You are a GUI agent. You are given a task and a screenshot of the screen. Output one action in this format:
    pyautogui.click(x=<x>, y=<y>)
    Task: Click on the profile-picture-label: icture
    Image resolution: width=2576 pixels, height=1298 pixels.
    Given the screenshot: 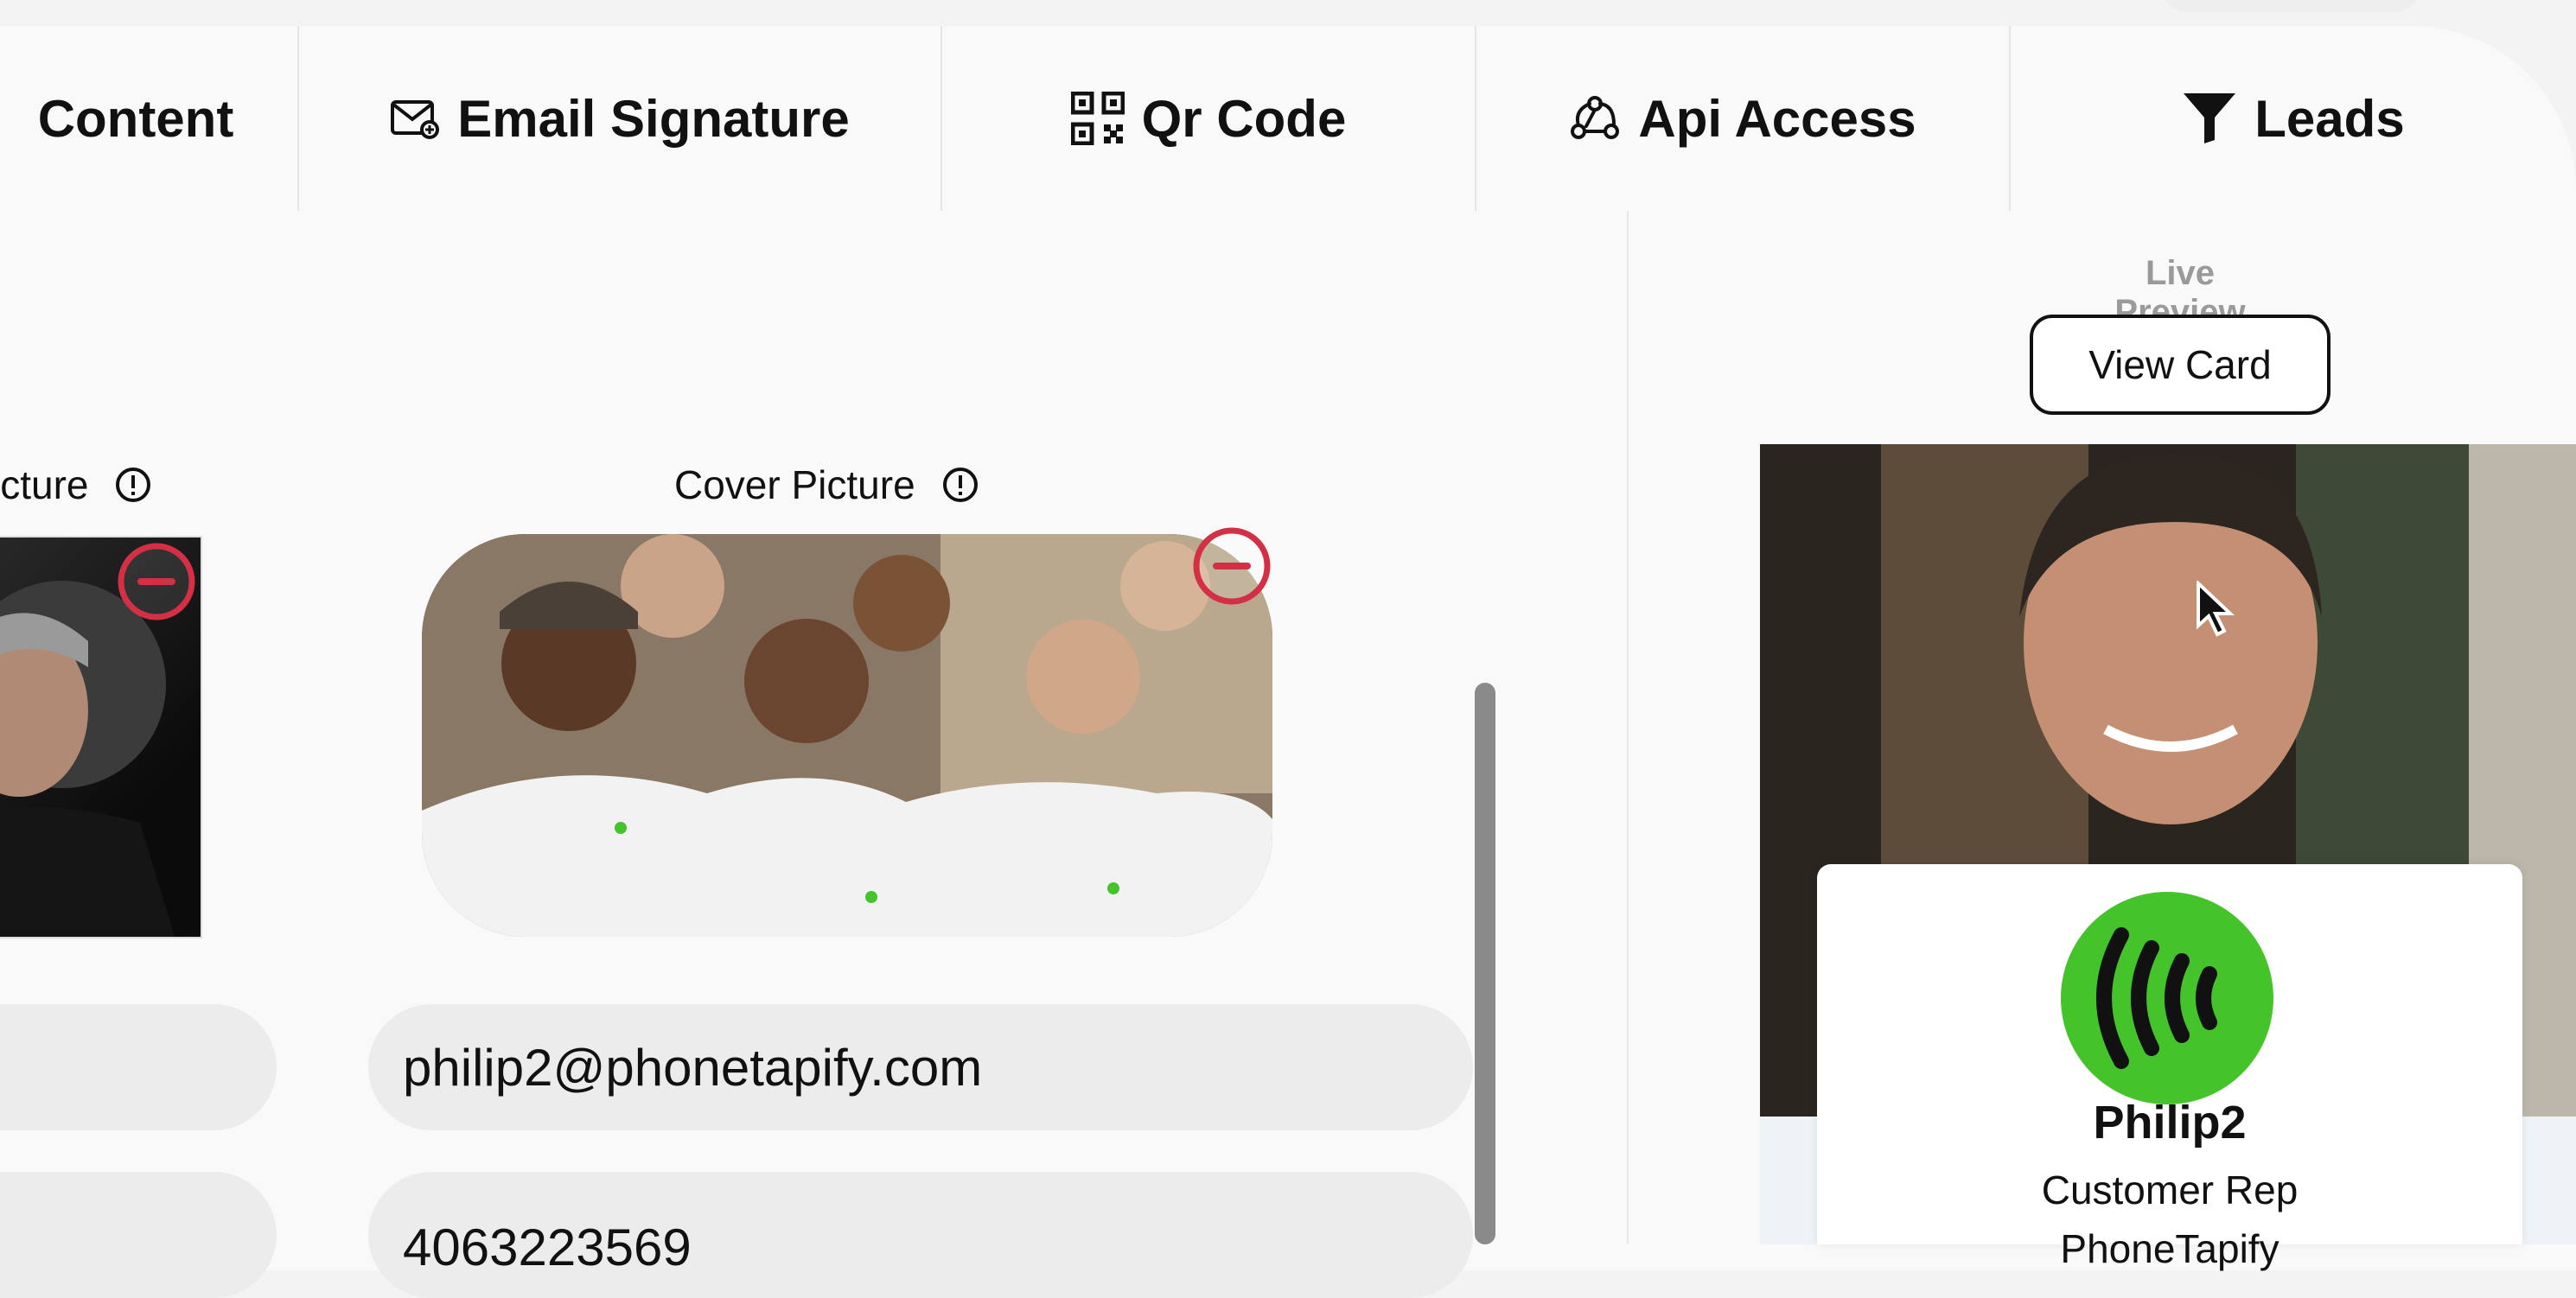 What is the action you would take?
    pyautogui.click(x=76, y=484)
    